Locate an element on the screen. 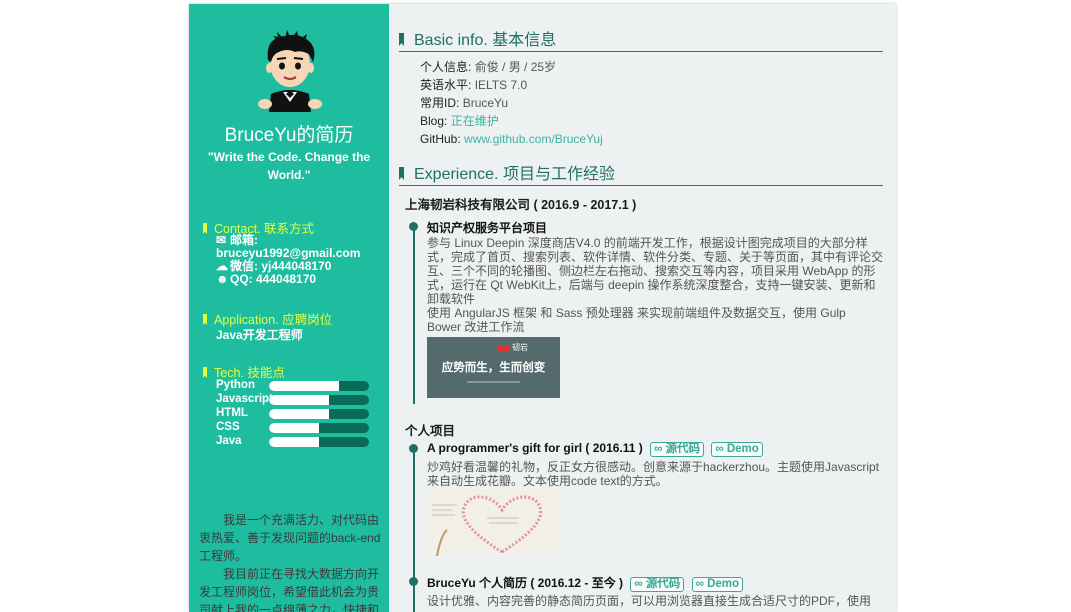 This screenshot has width=1071, height=612. skills-list: Python Javascript HTML CSS Java is located at coordinates (296, 414).